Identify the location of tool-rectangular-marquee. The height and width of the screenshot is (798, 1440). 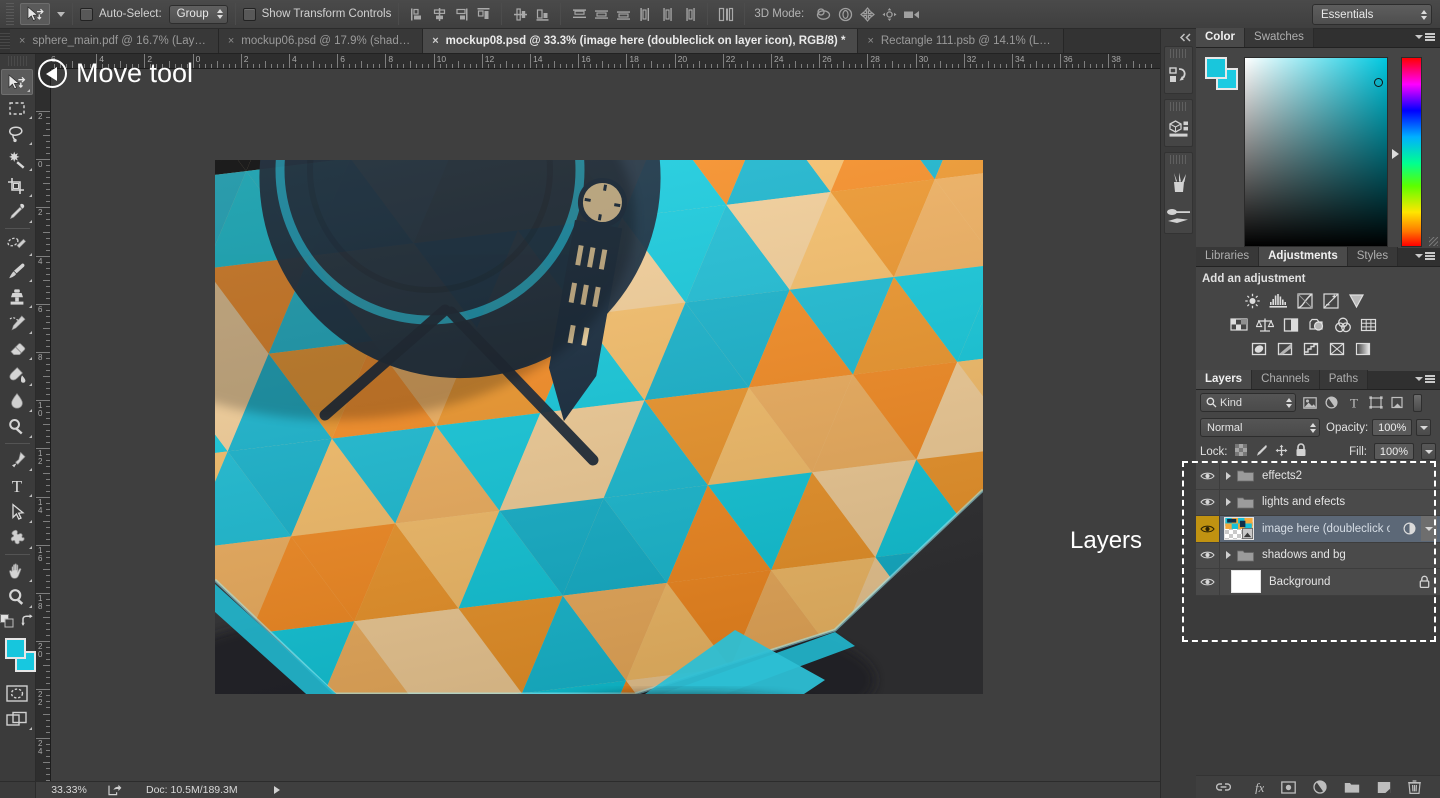
(17, 108).